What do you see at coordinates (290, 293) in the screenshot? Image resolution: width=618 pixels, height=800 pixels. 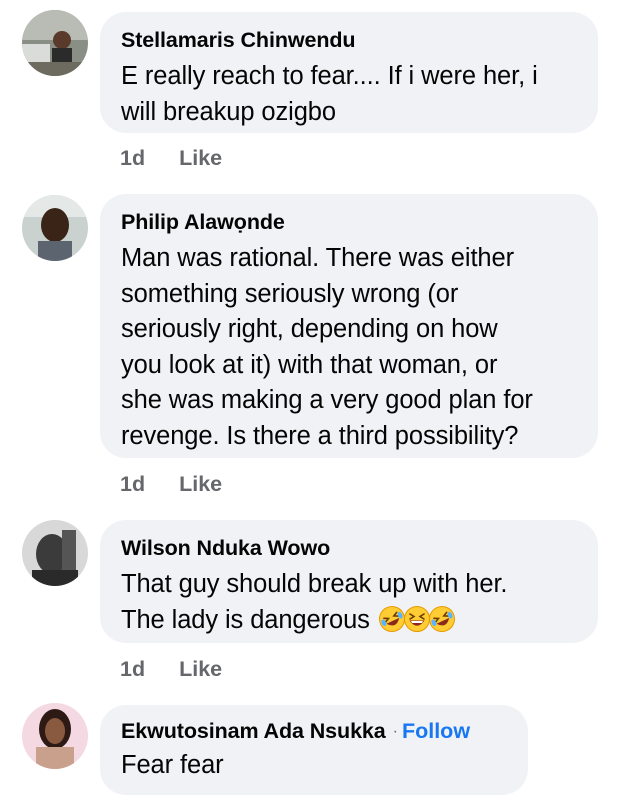 I see `comment-text-line: something seriously wrong (or` at bounding box center [290, 293].